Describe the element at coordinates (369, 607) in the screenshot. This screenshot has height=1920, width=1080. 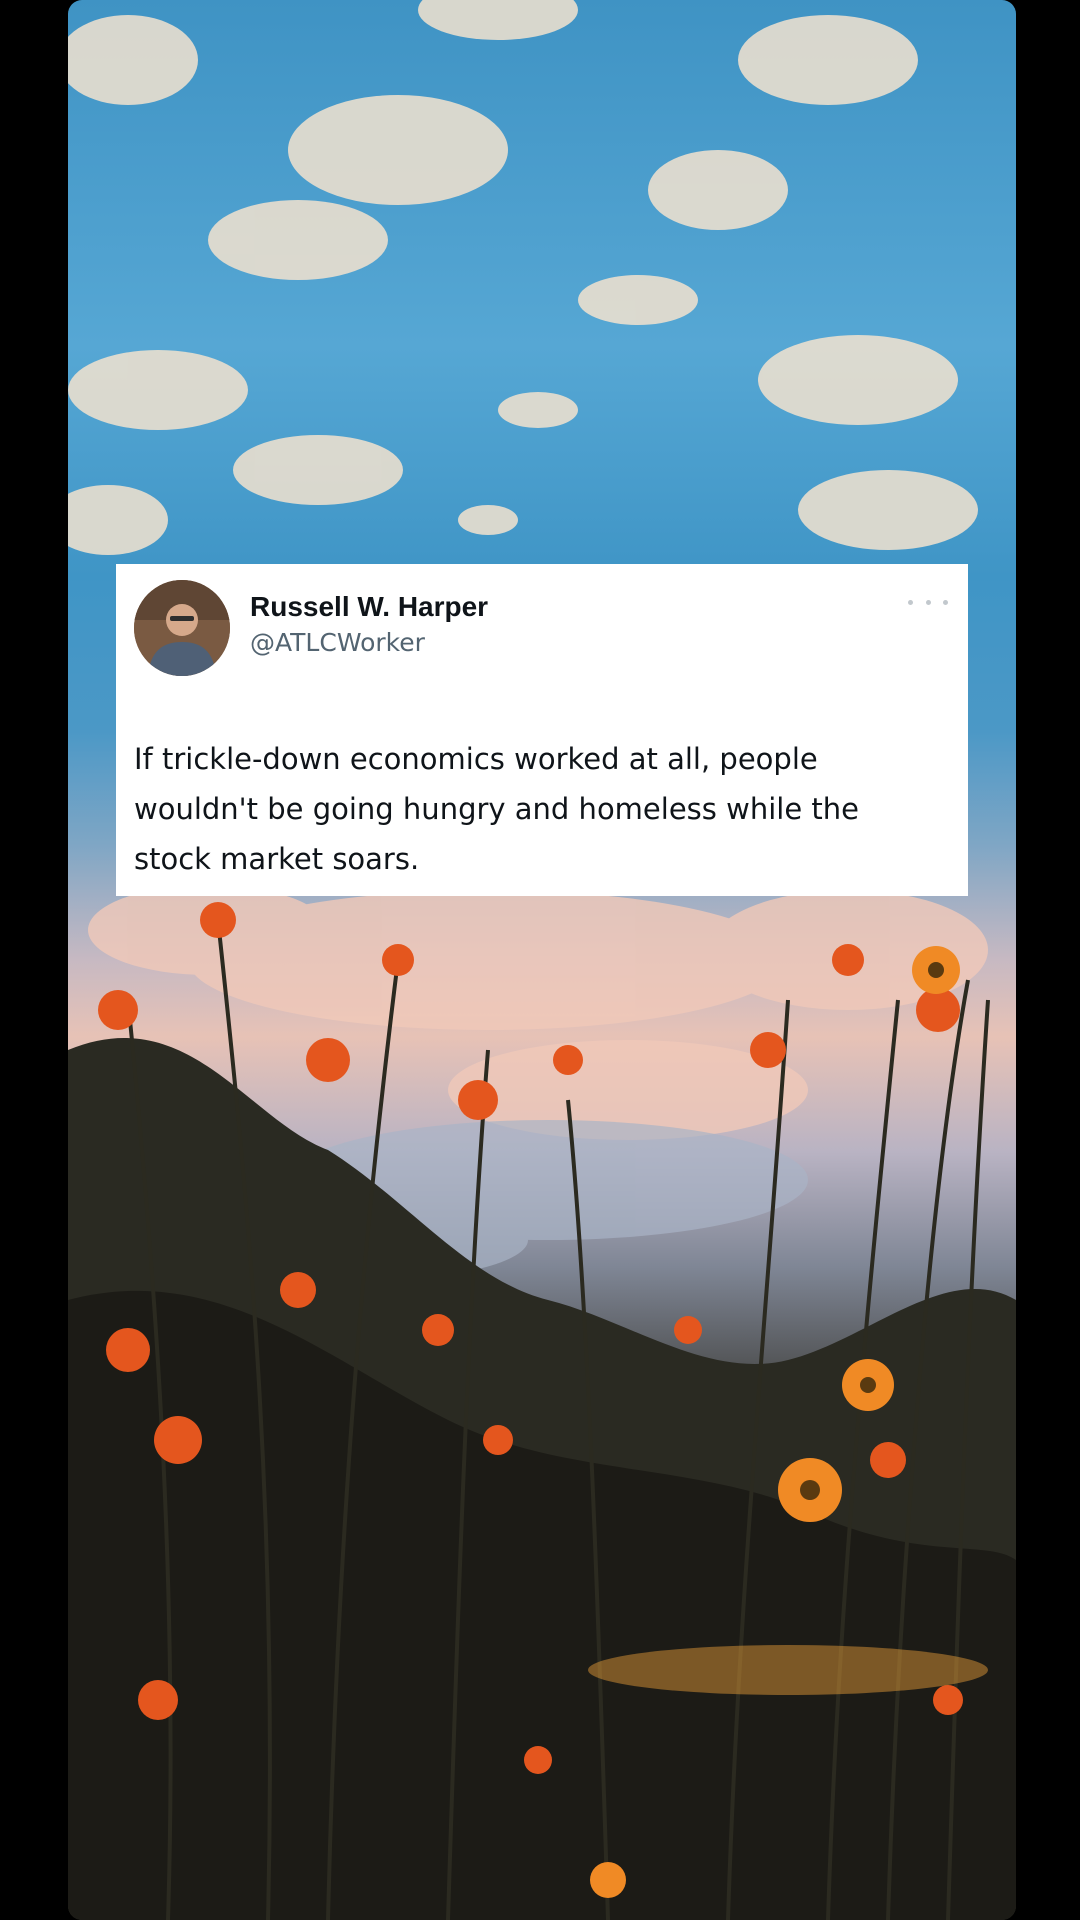
I see `display-name: Russell W. Harper` at that location.